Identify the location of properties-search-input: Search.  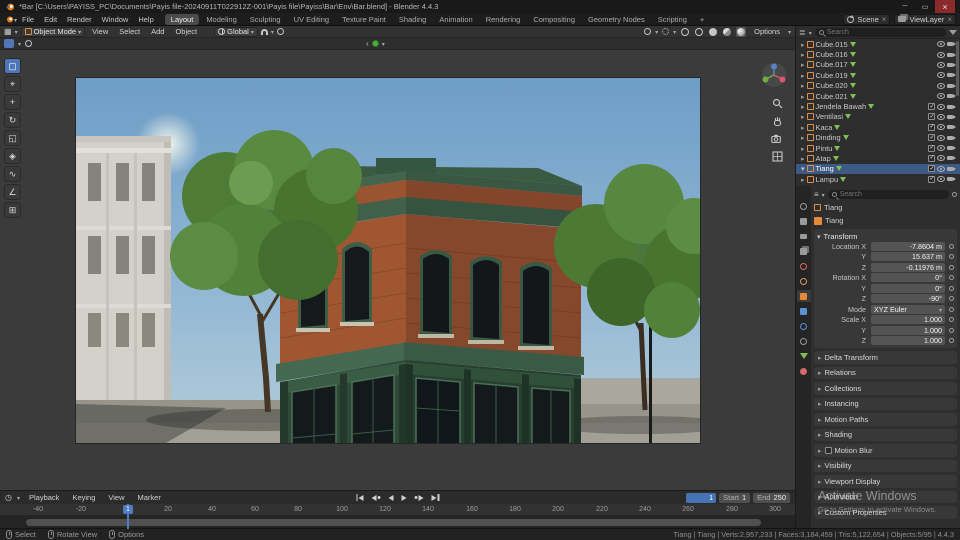
(888, 194).